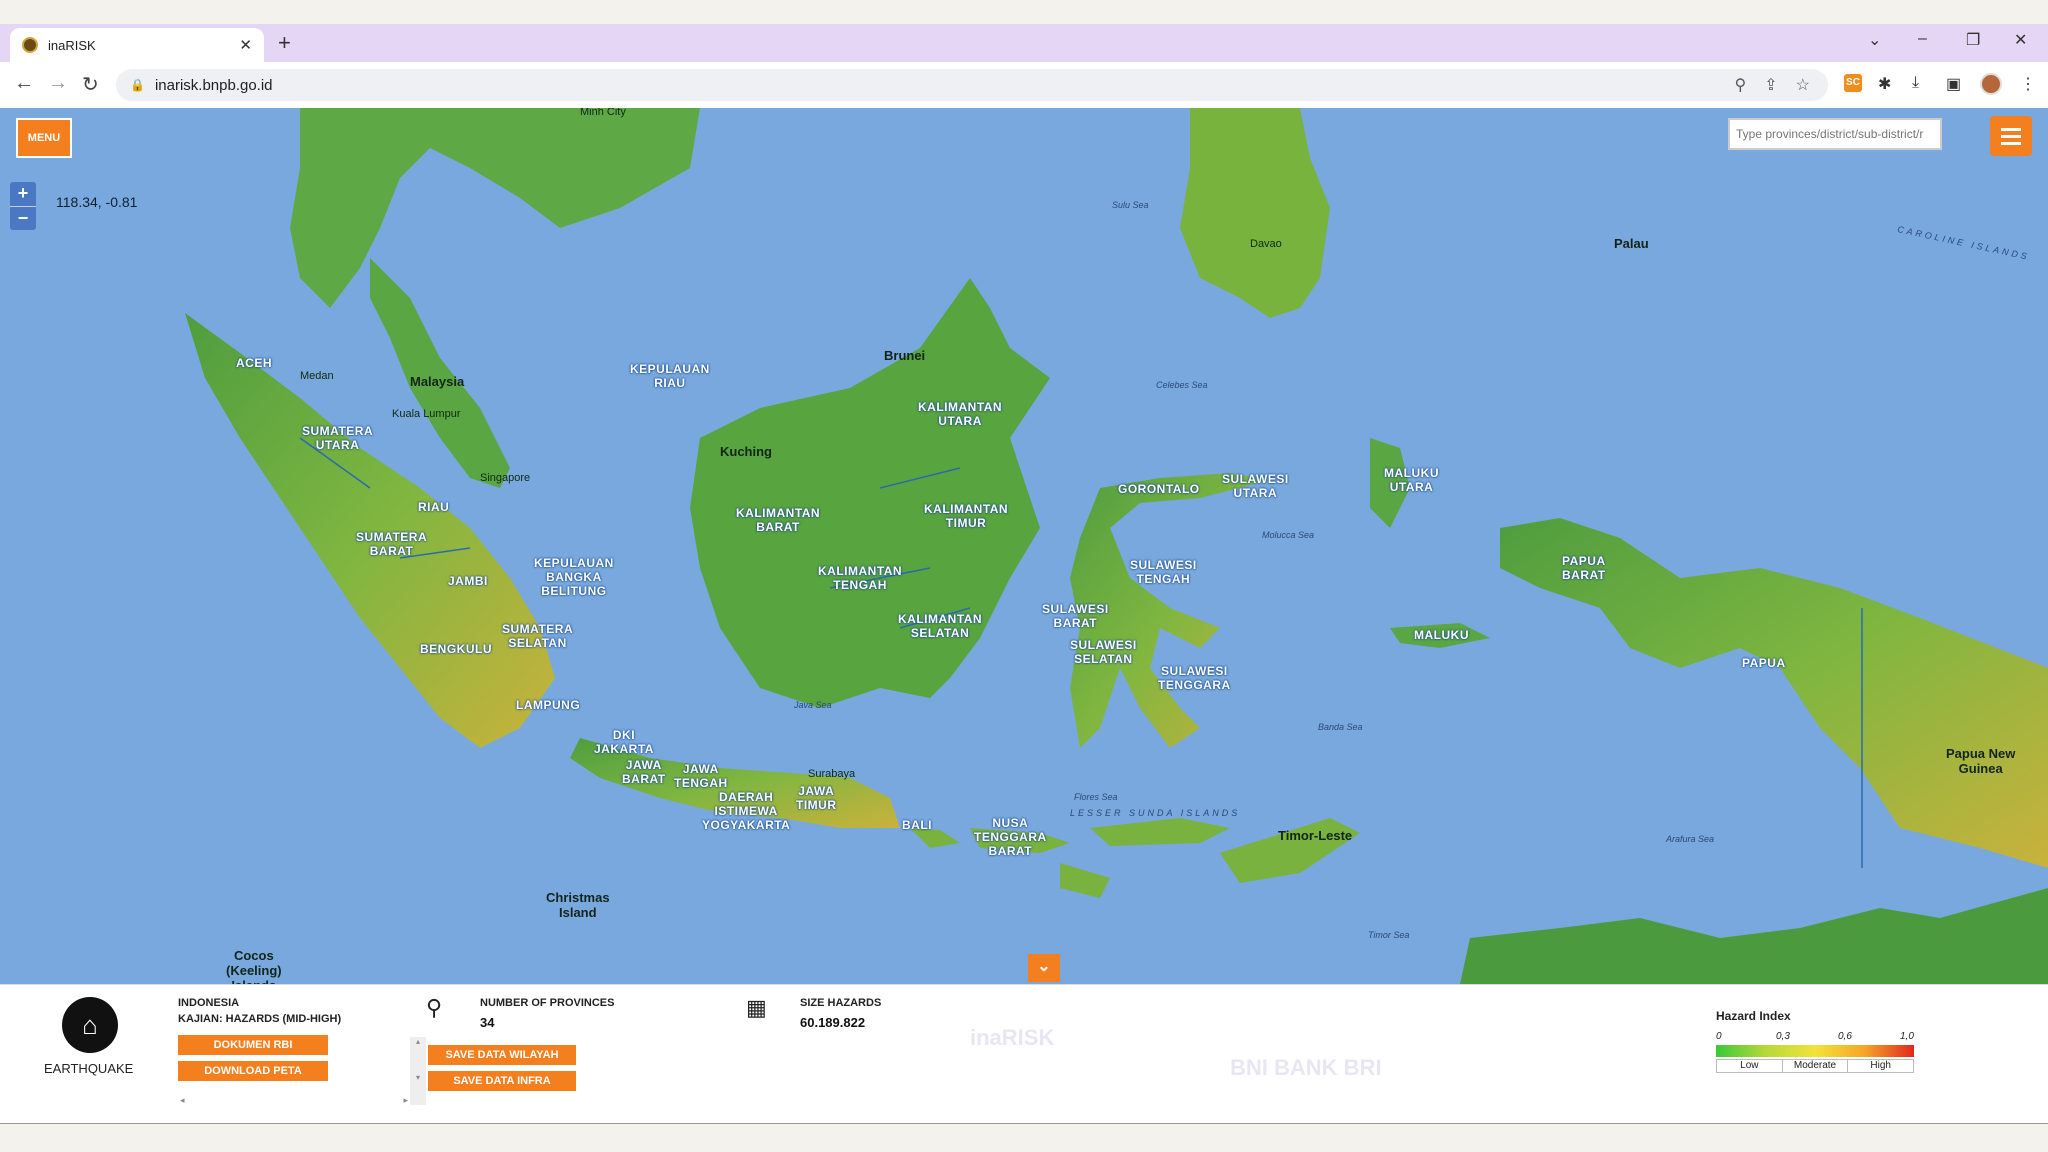  I want to click on legend-tick: 0, so click(1719, 1036).